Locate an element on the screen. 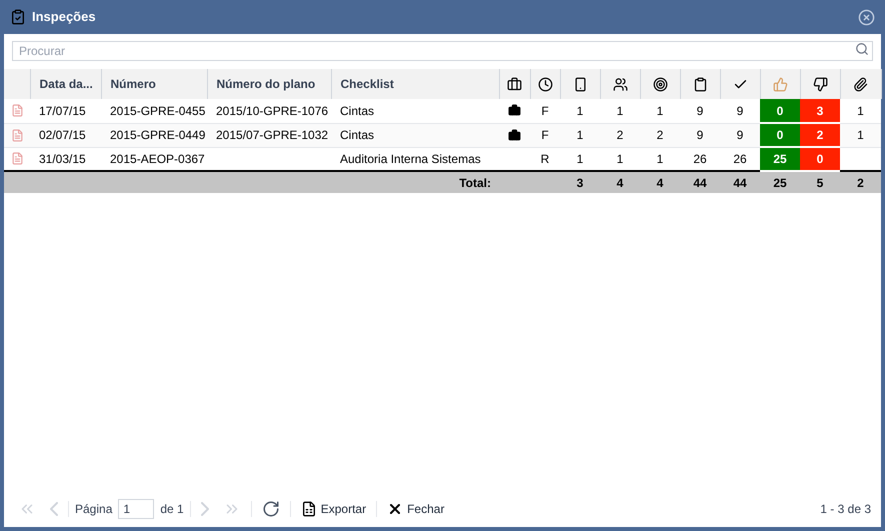 This screenshot has height=531, width=885. close-dialog-button: Fechar is located at coordinates (415, 509).